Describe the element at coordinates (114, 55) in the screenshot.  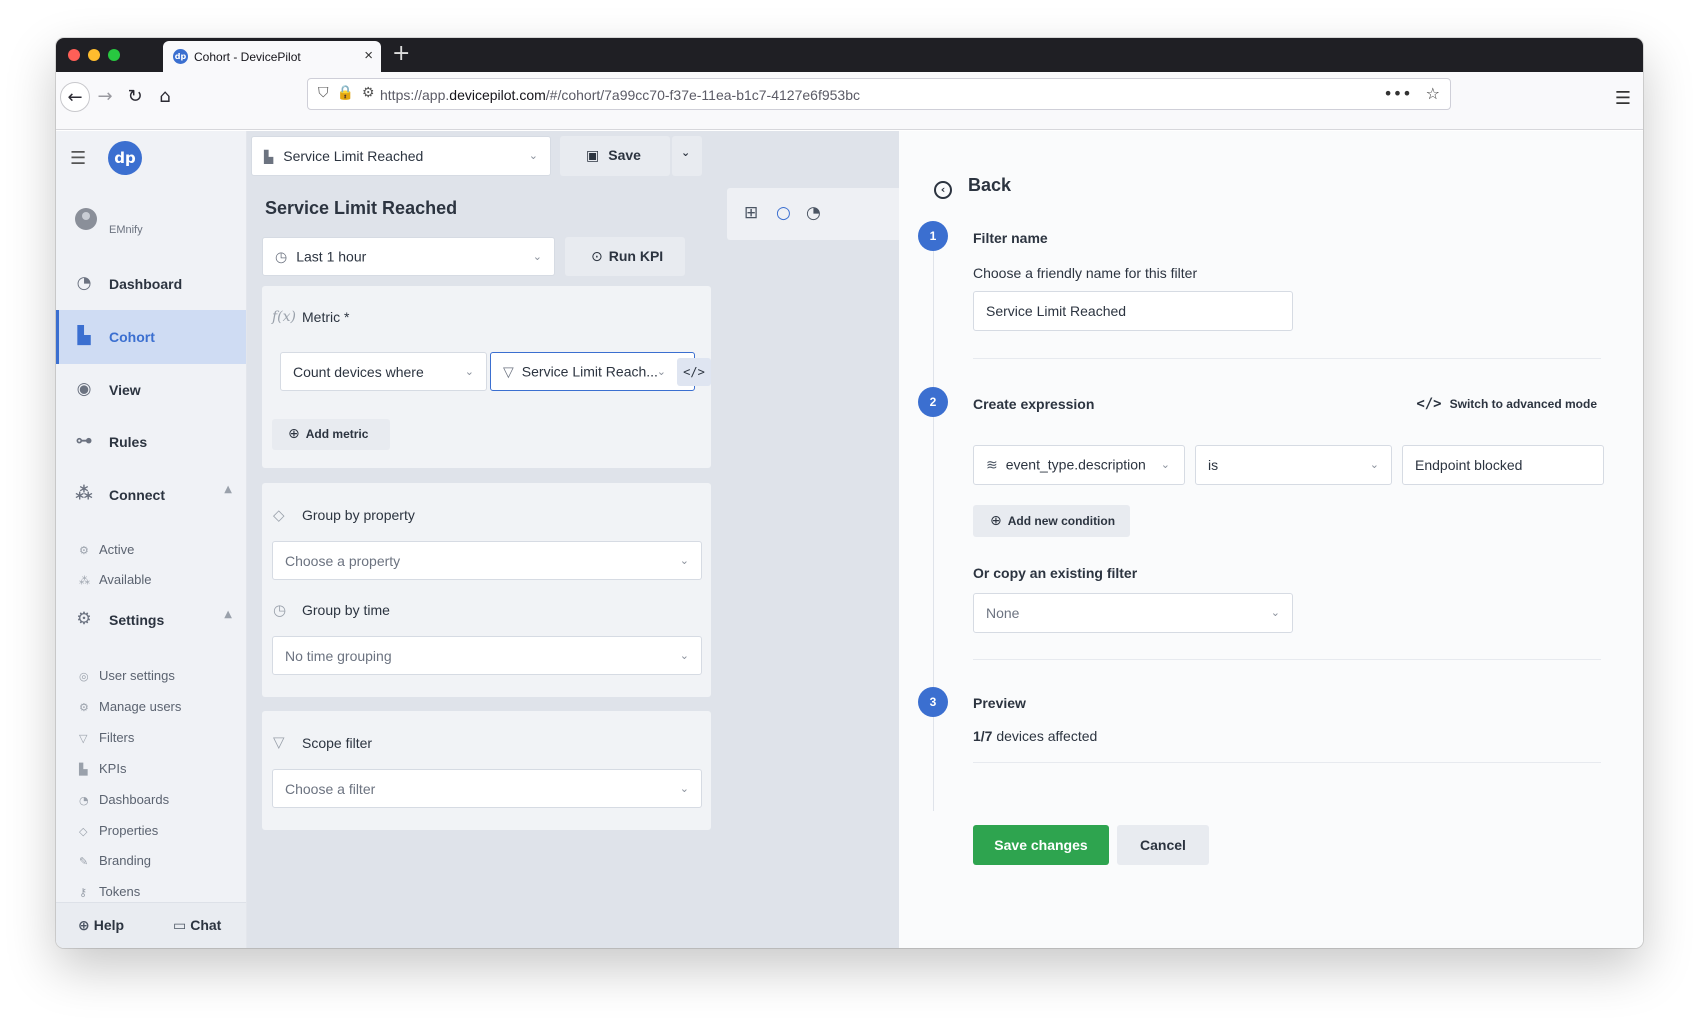
I see `maximize-window-button` at that location.